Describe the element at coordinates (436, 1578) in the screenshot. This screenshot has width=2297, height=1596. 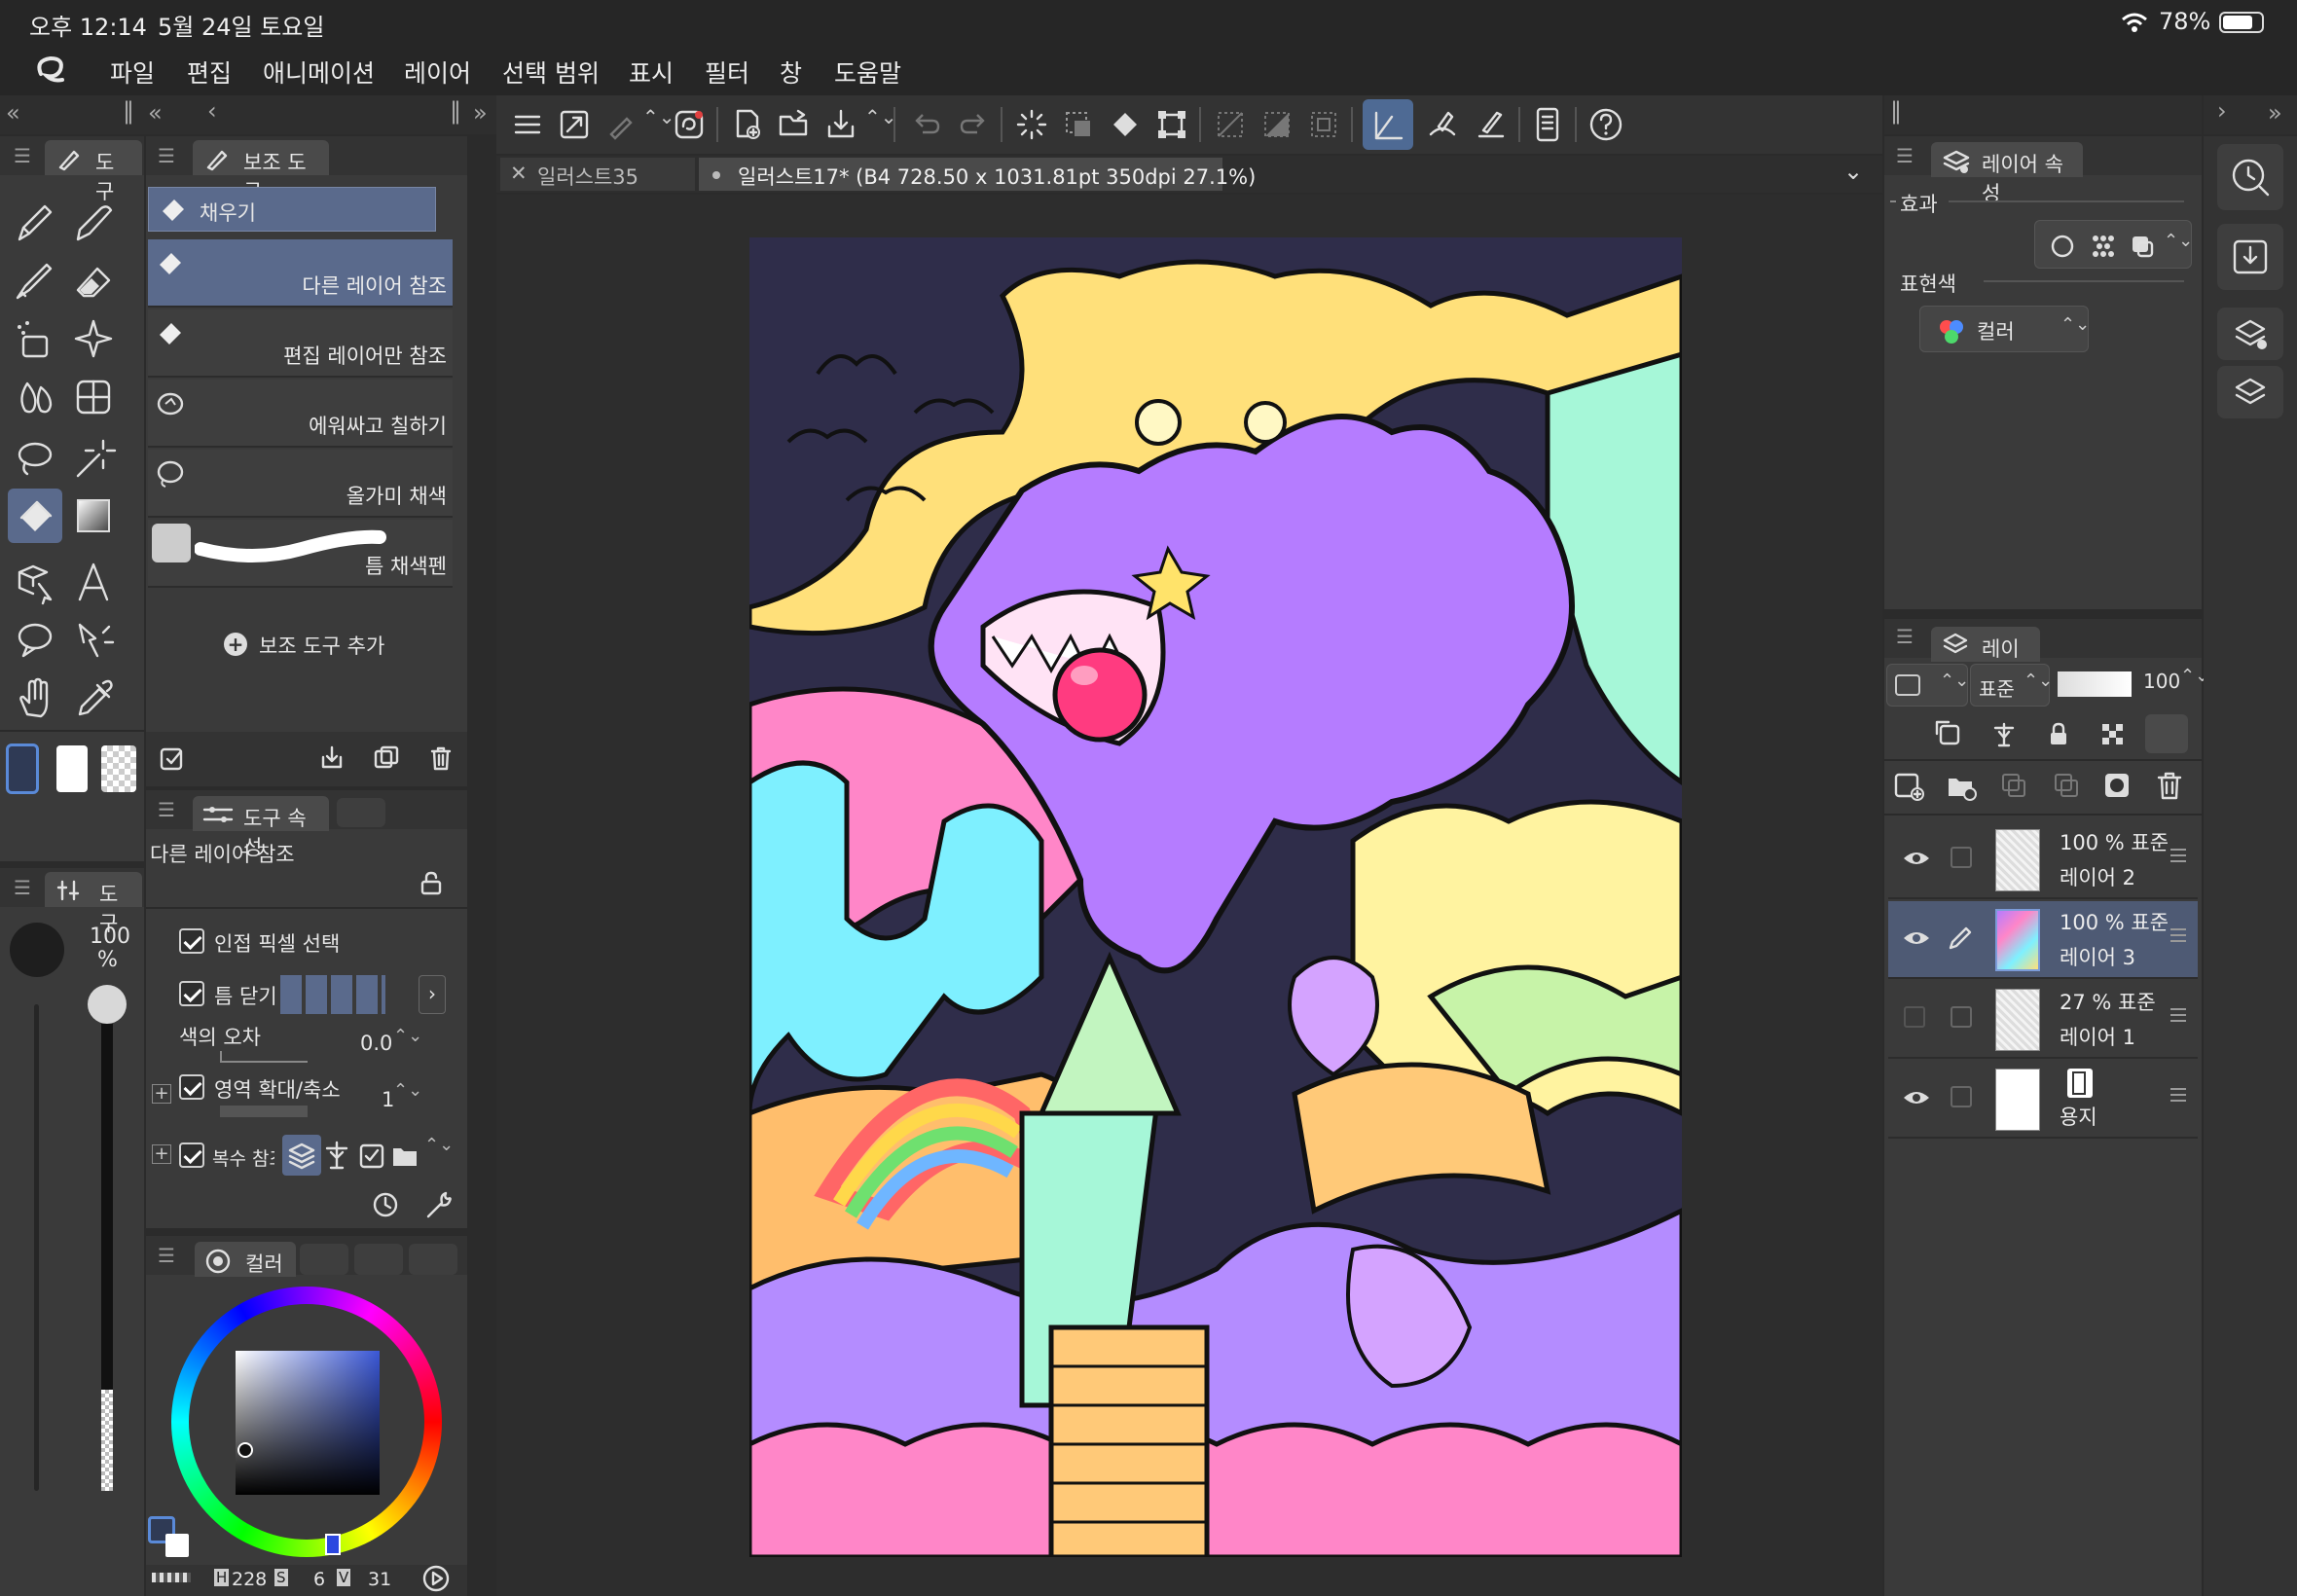
I see `play-circle-icon` at that location.